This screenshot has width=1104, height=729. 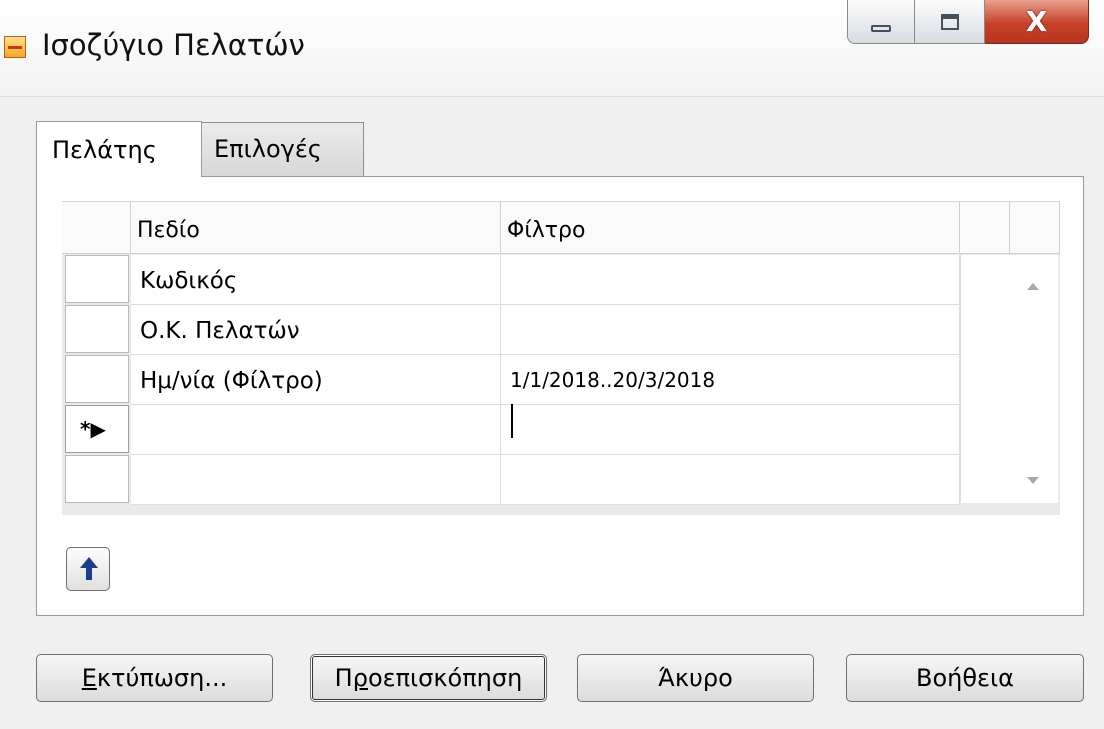 I want to click on scroll-down-icon, so click(x=1033, y=480).